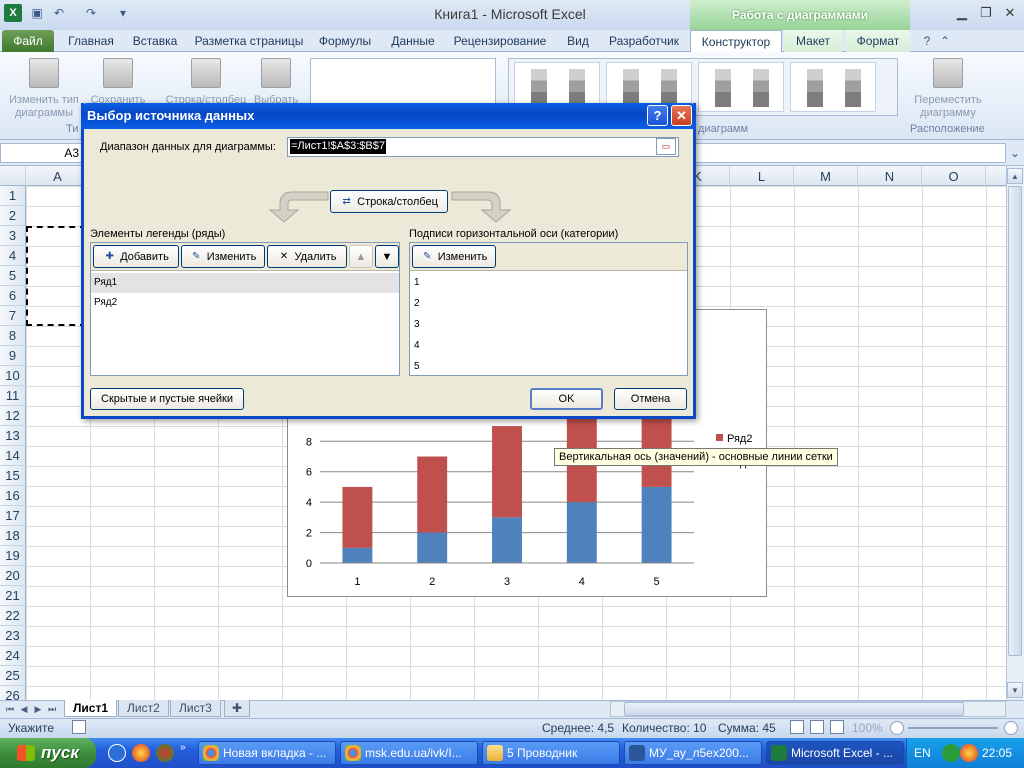 This screenshot has width=1024, height=768. What do you see at coordinates (548, 324) in the screenshot?
I see `category-item: 3` at bounding box center [548, 324].